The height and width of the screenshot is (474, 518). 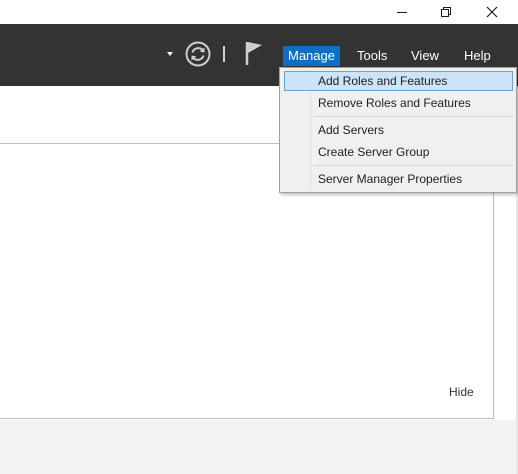 What do you see at coordinates (259, 447) in the screenshot?
I see `content-bottom-area` at bounding box center [259, 447].